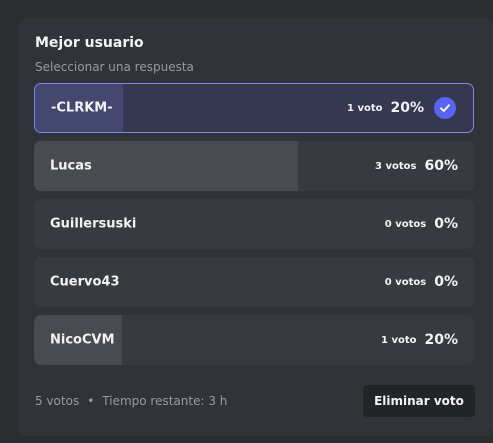 This screenshot has height=443, width=493. Describe the element at coordinates (114, 67) in the screenshot. I see `poll-instruction: Seleccionar una respuesta` at that location.